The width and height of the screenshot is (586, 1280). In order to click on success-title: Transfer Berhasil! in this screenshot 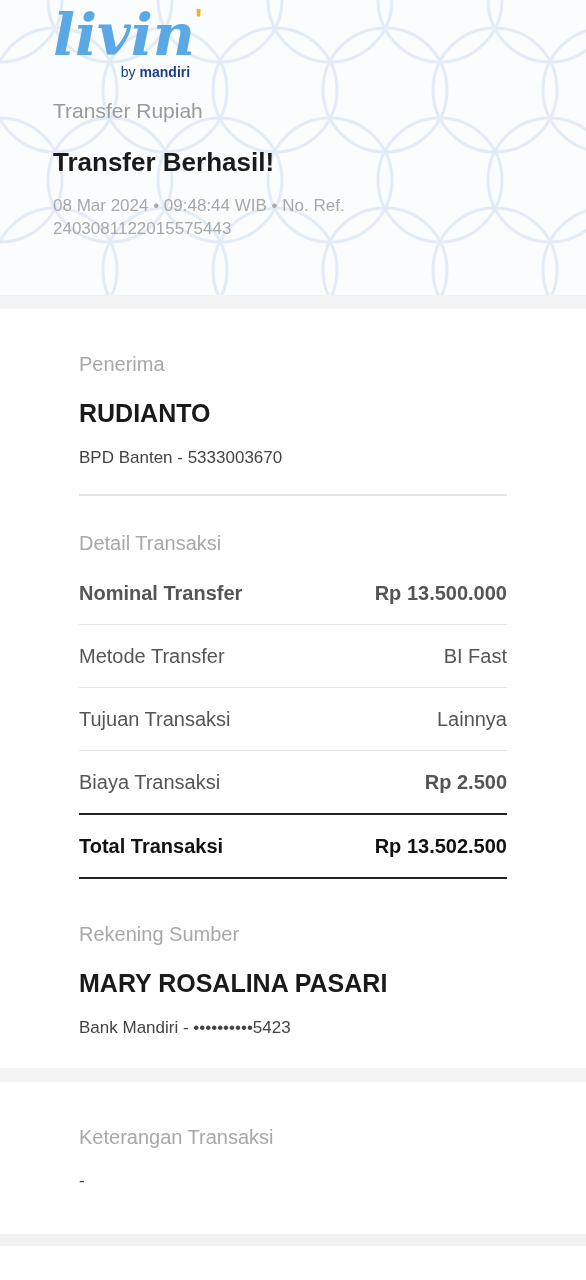, I will do `click(164, 162)`.